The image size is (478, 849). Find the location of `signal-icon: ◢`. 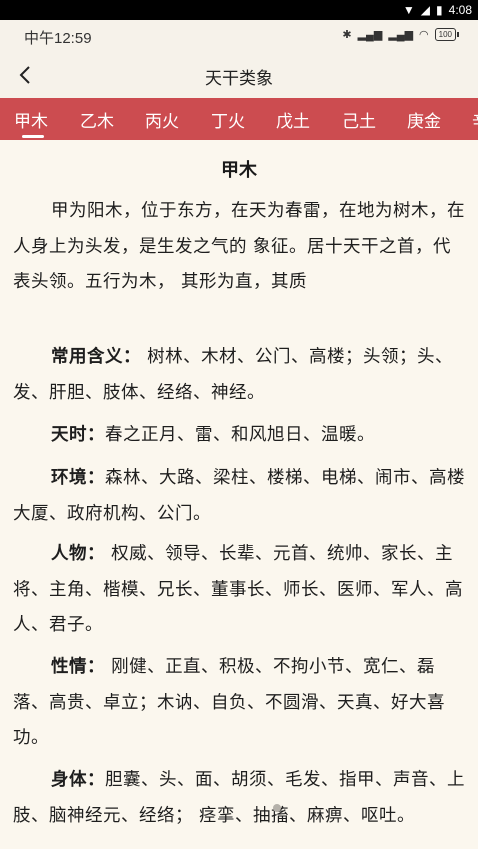

signal-icon: ◢ is located at coordinates (425, 10).